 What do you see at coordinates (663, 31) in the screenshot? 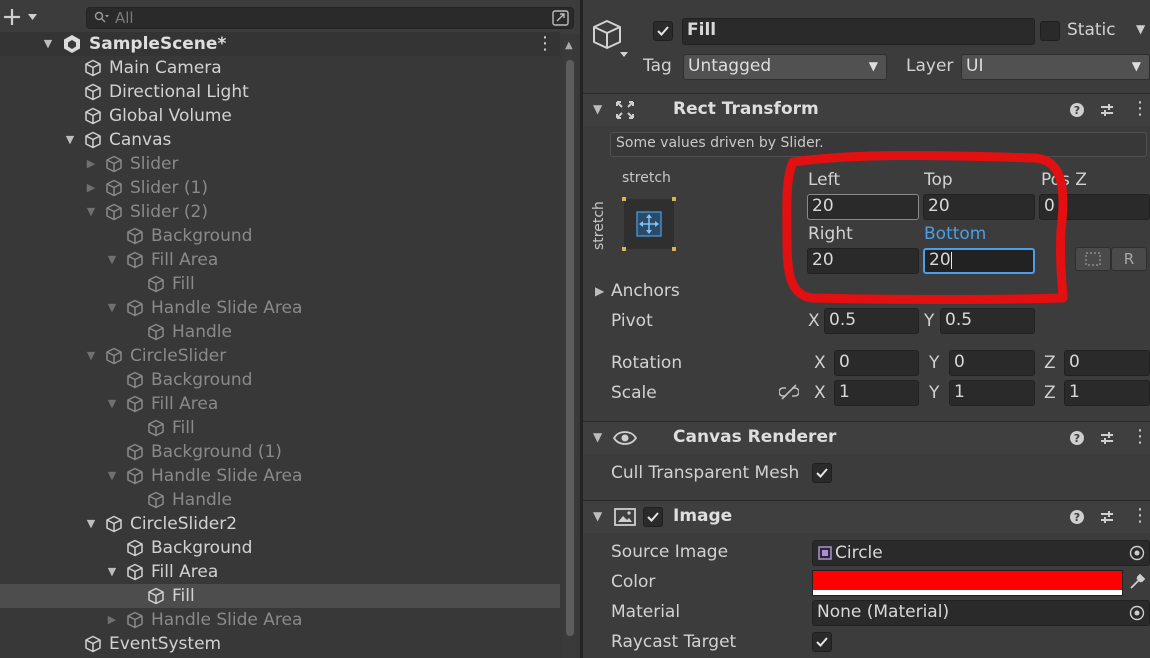
I see `active-checkbox` at bounding box center [663, 31].